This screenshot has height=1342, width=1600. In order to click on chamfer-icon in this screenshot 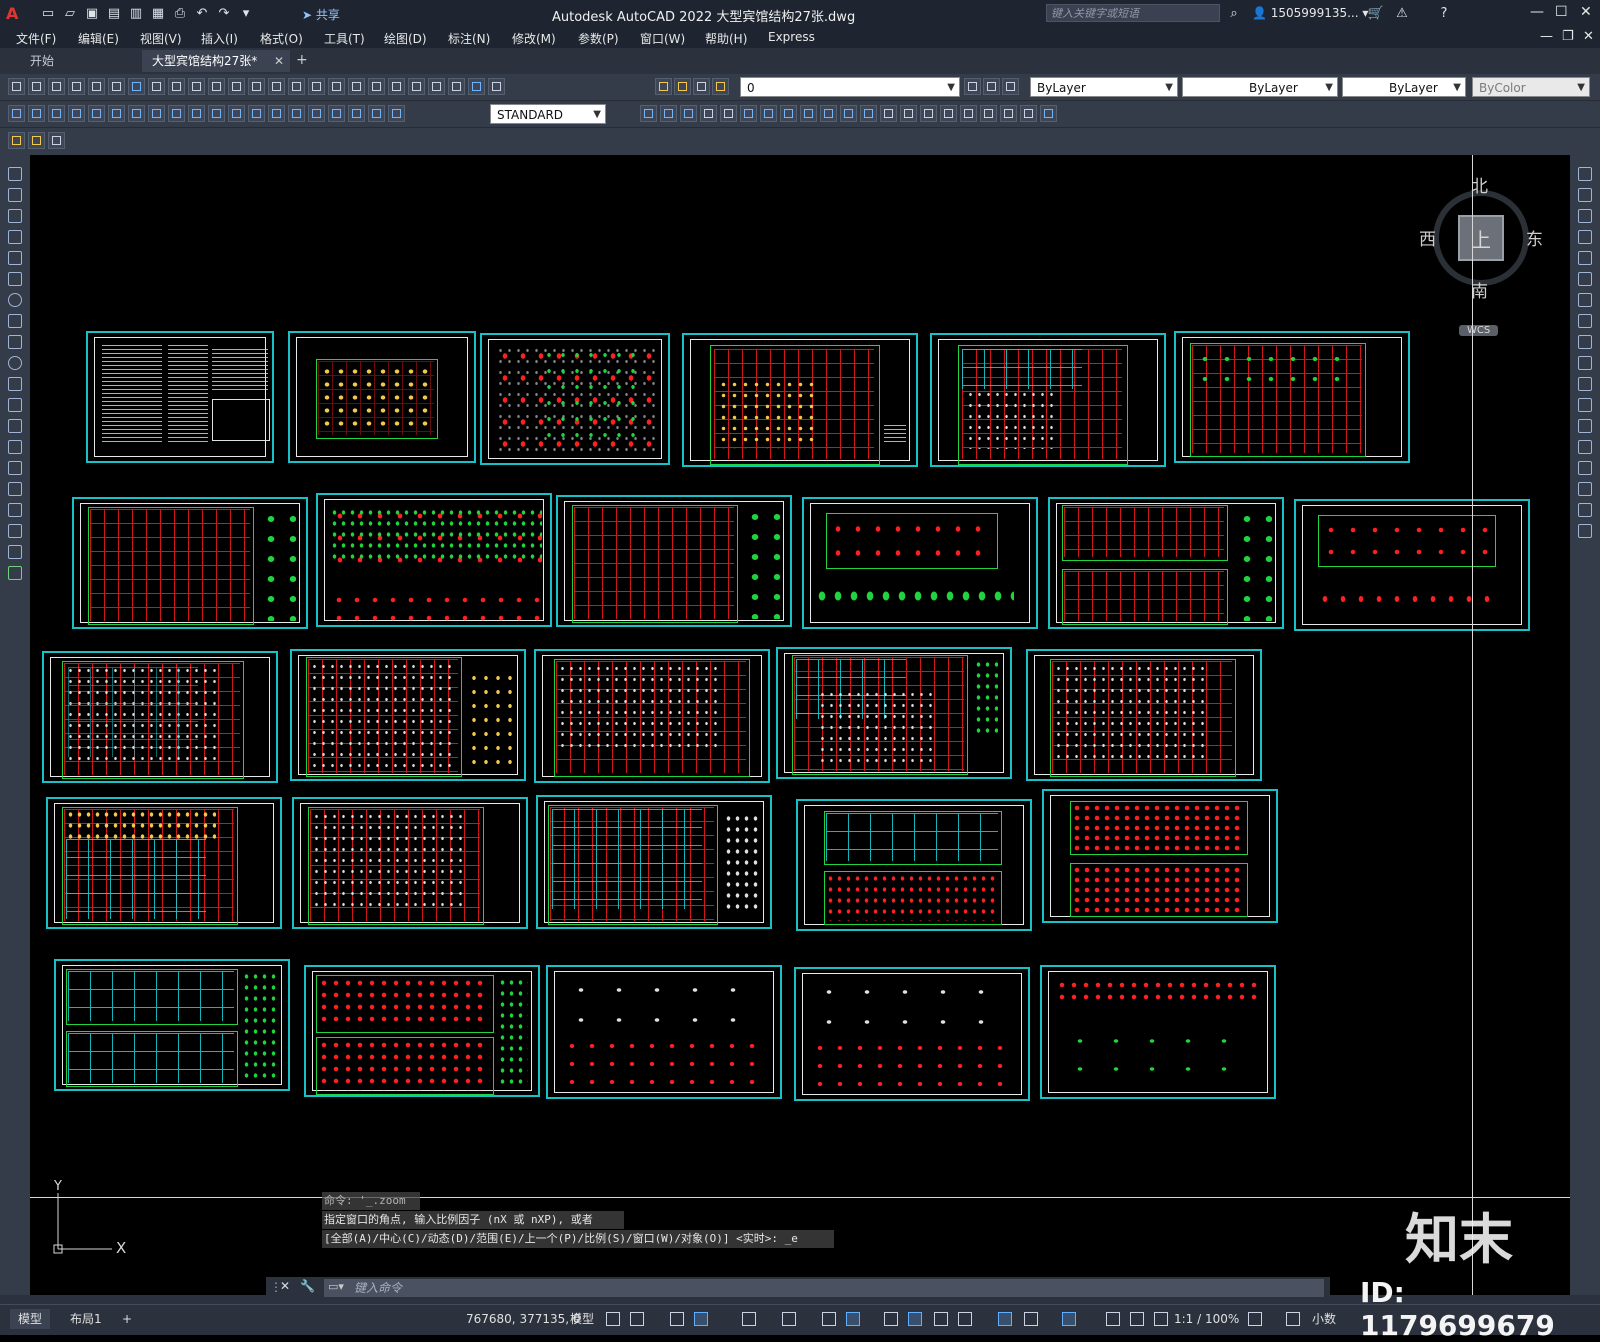, I will do `click(1585, 468)`.